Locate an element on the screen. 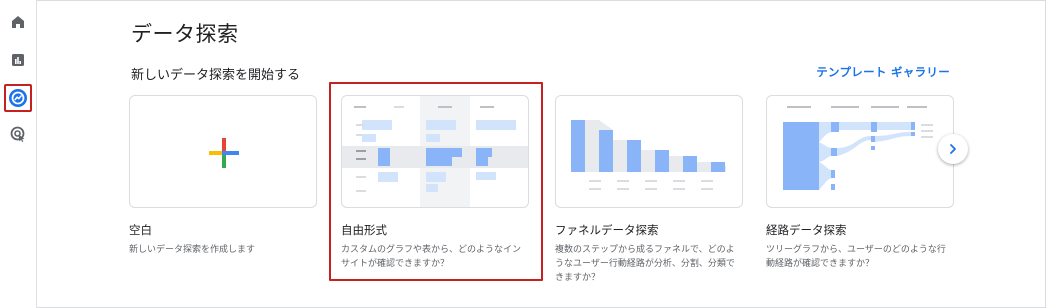  template-card-path: 経路データ探索 ツリーグラフから、ユーザーのどのような行動経路が確認できますか？ is located at coordinates (860, 183).